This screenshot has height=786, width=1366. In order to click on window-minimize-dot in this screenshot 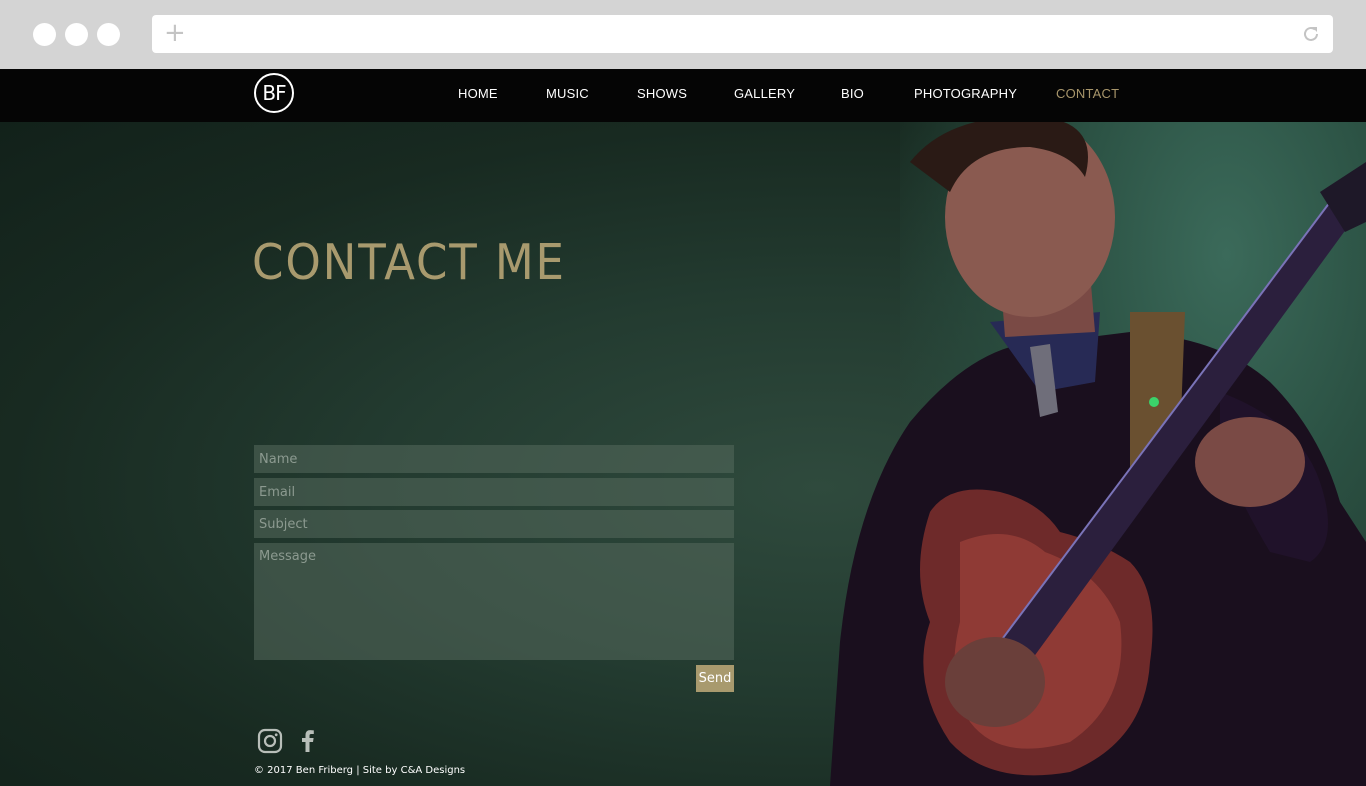, I will do `click(76, 34)`.